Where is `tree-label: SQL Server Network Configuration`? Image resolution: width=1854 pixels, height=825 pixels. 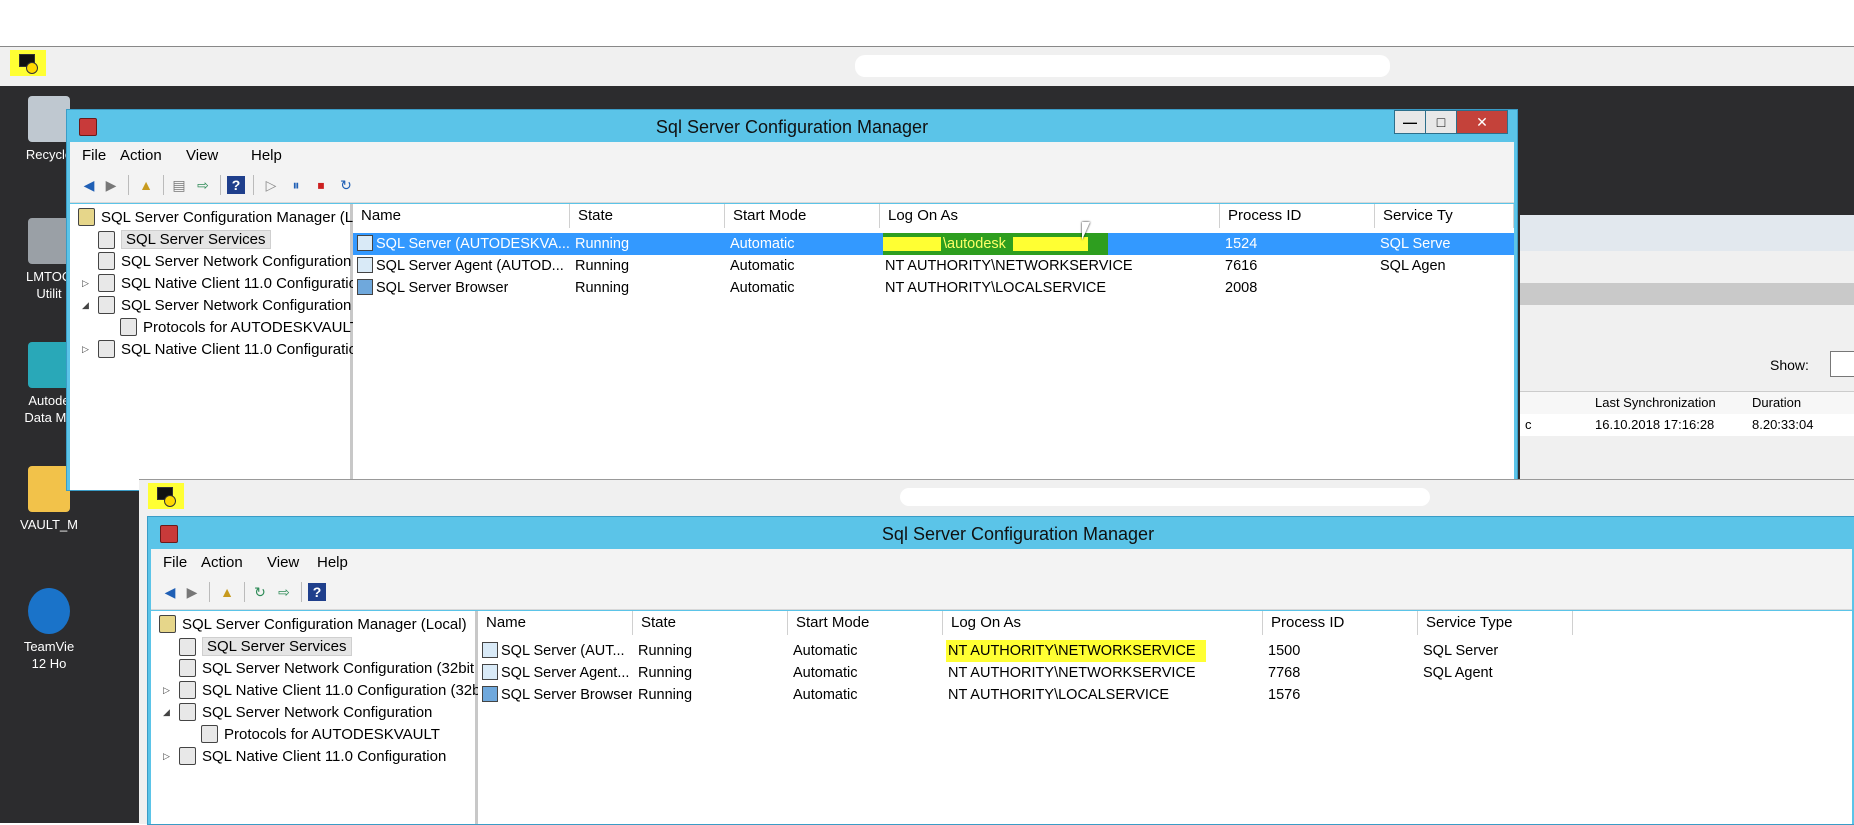
tree-label: SQL Server Network Configuration is located at coordinates (317, 712).